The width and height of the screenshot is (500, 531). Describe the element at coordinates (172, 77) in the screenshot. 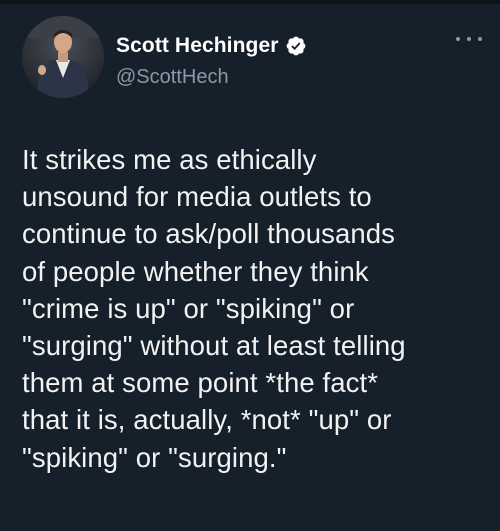

I see `author-handle: @ScottHech` at that location.